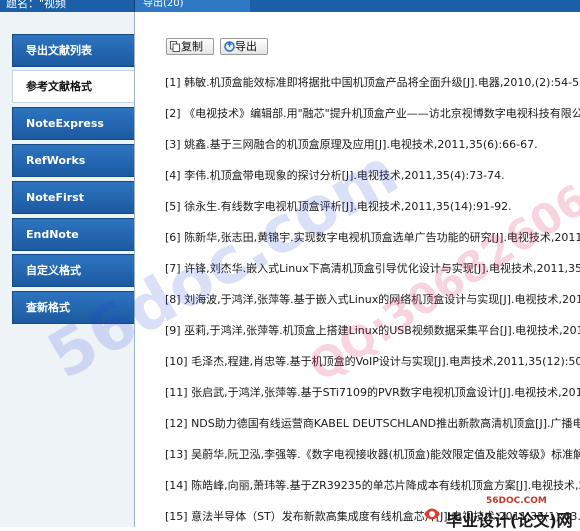 This screenshot has width=580, height=531. Describe the element at coordinates (36, 5) in the screenshot. I see `search-title: 题名："视频` at that location.